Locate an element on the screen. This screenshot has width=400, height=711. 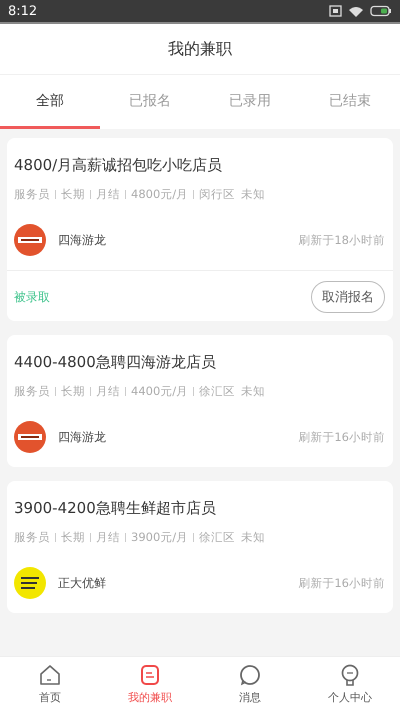
home-icon is located at coordinates (50, 675).